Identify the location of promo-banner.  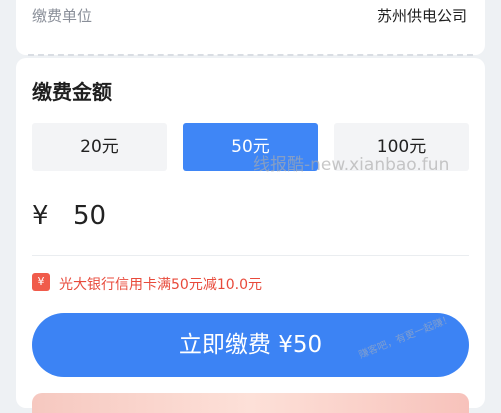
(250, 403).